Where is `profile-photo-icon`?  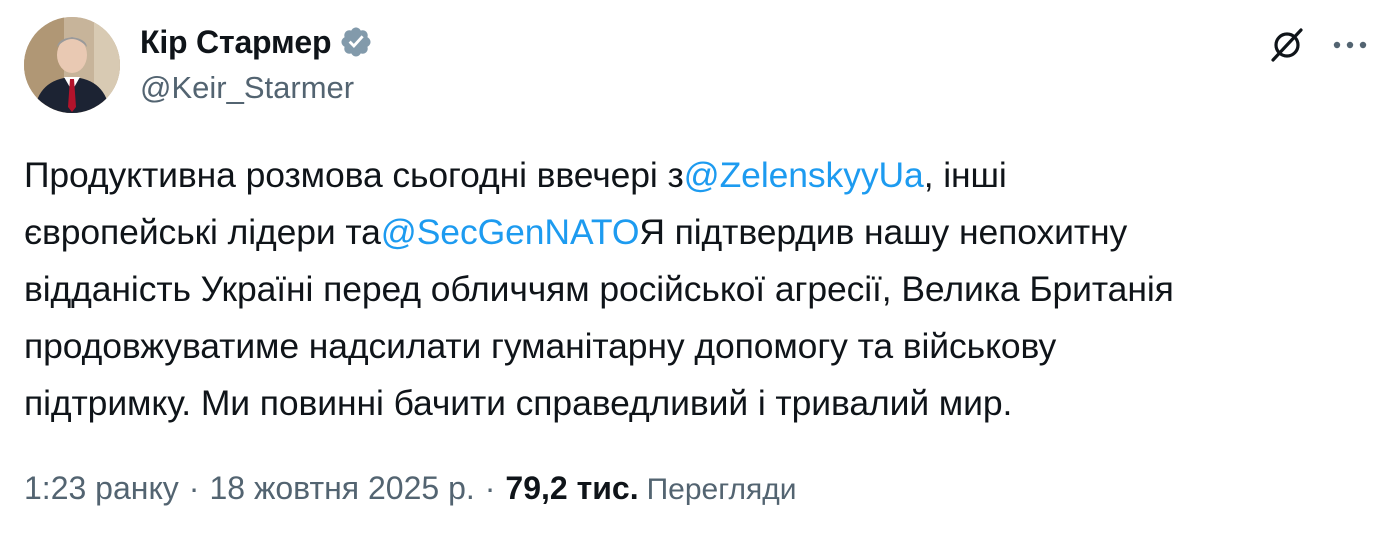
profile-photo-icon is located at coordinates (72, 65).